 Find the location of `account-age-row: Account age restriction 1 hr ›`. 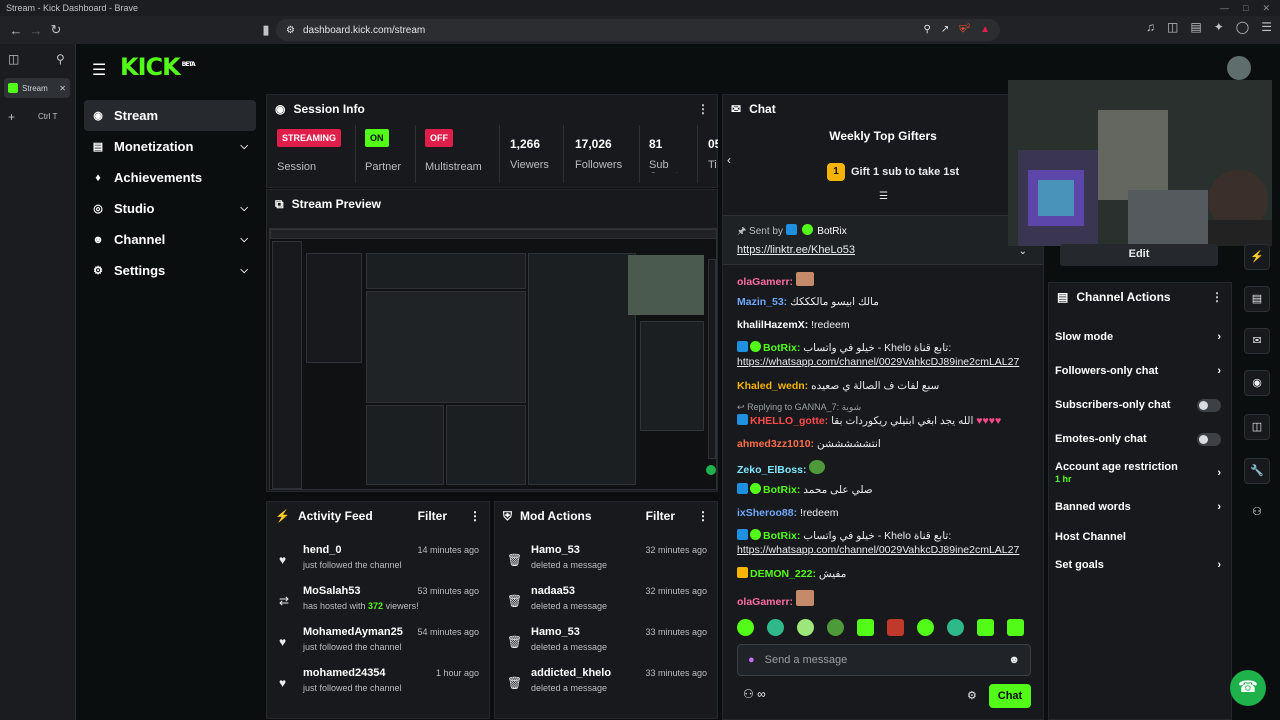

account-age-row: Account age restriction 1 hr › is located at coordinates (1138, 473).